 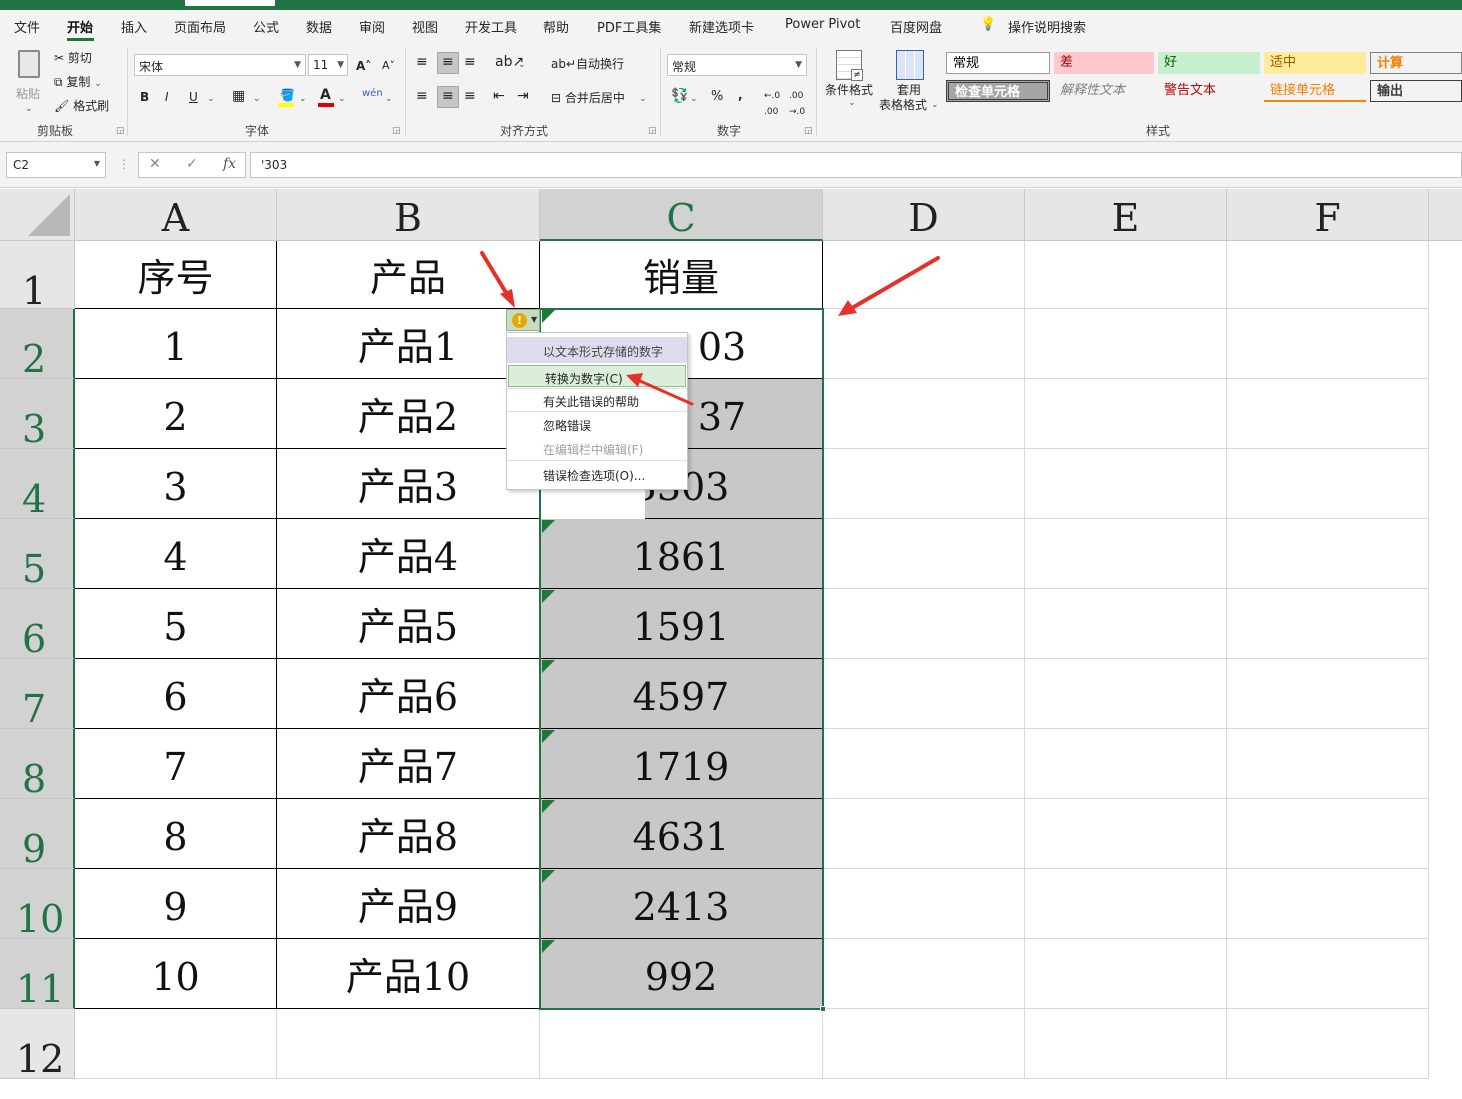 I want to click on cut-button: ✂ 剪切, so click(x=73, y=58).